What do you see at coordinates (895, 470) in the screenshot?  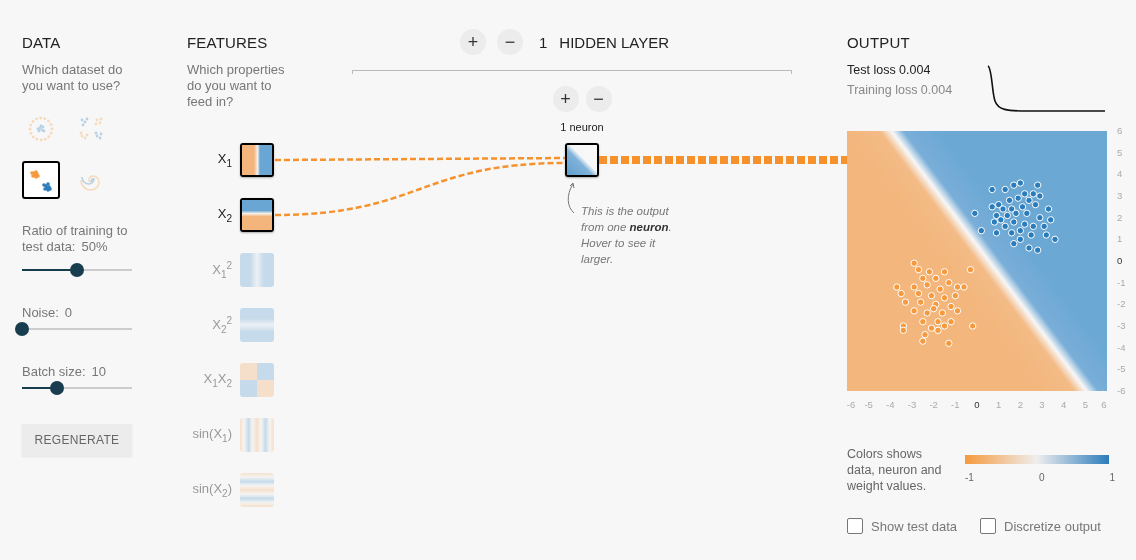 I see `legend-text: Colors shows data, neuron and weight values.` at bounding box center [895, 470].